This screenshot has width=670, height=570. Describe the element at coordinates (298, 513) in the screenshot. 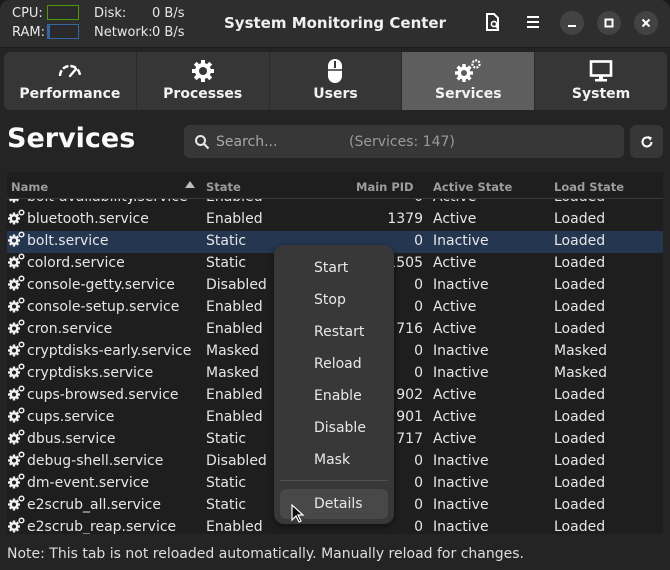

I see `mouse-pointer-icon` at that location.